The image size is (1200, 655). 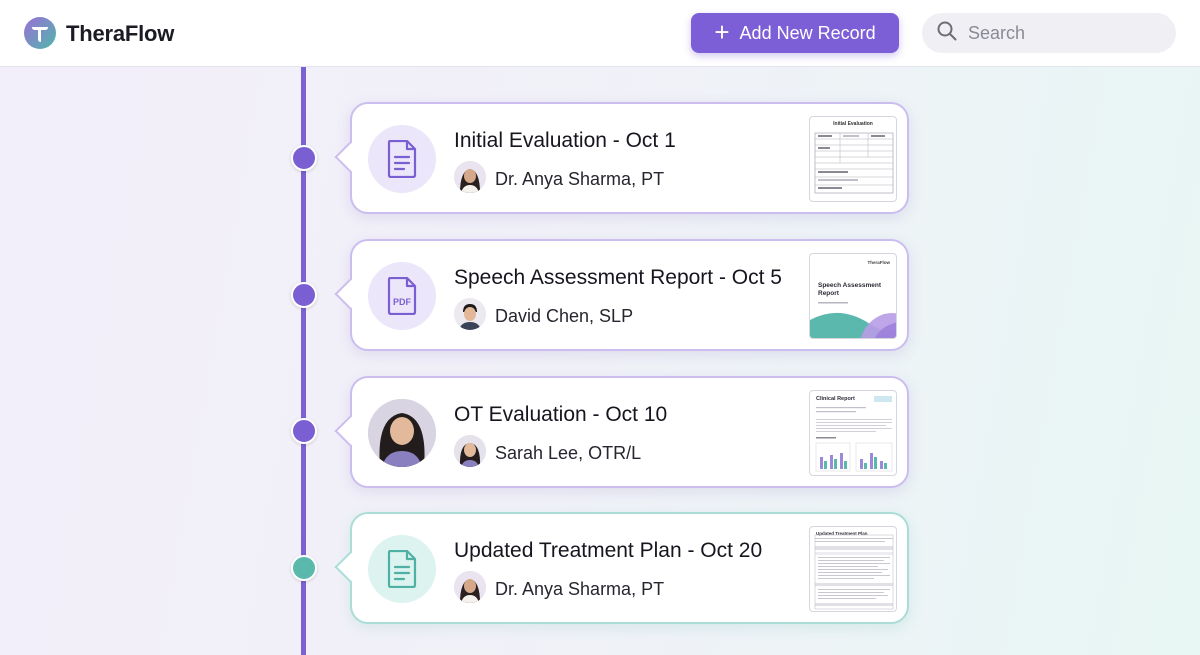 What do you see at coordinates (561, 414) in the screenshot?
I see `record-title: OT Evaluation - Oct 10` at bounding box center [561, 414].